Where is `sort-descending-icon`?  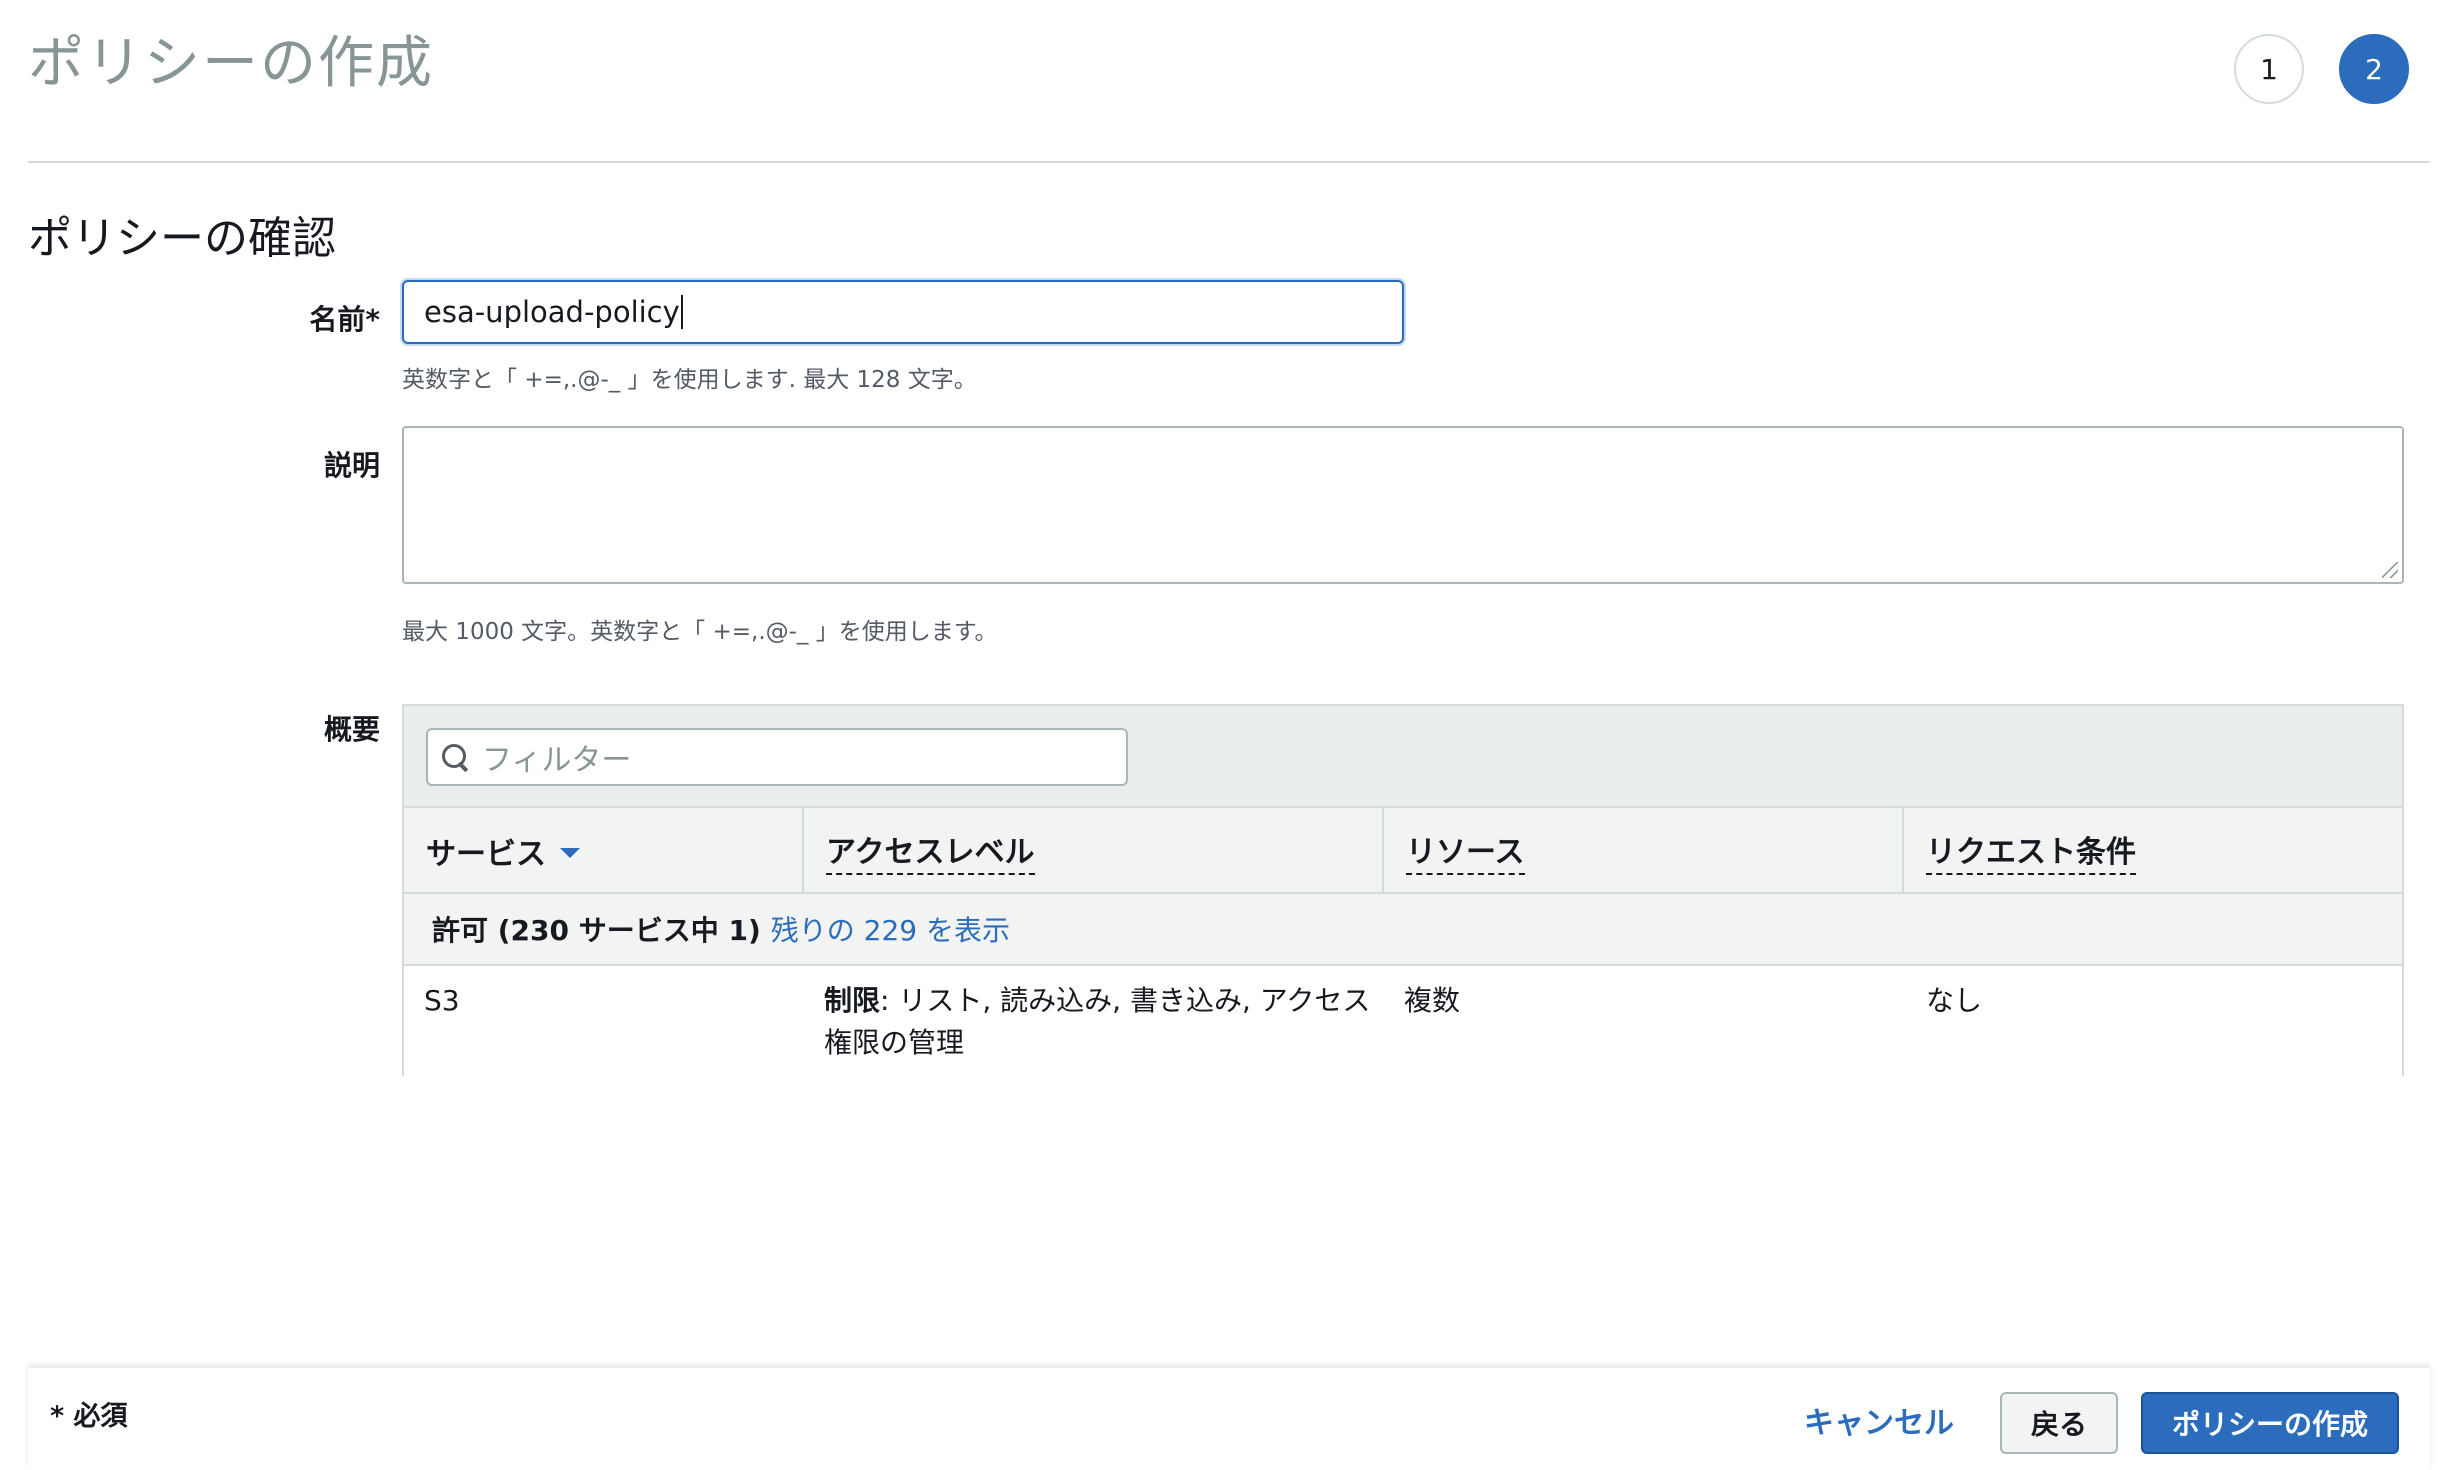
sort-descending-icon is located at coordinates (570, 853).